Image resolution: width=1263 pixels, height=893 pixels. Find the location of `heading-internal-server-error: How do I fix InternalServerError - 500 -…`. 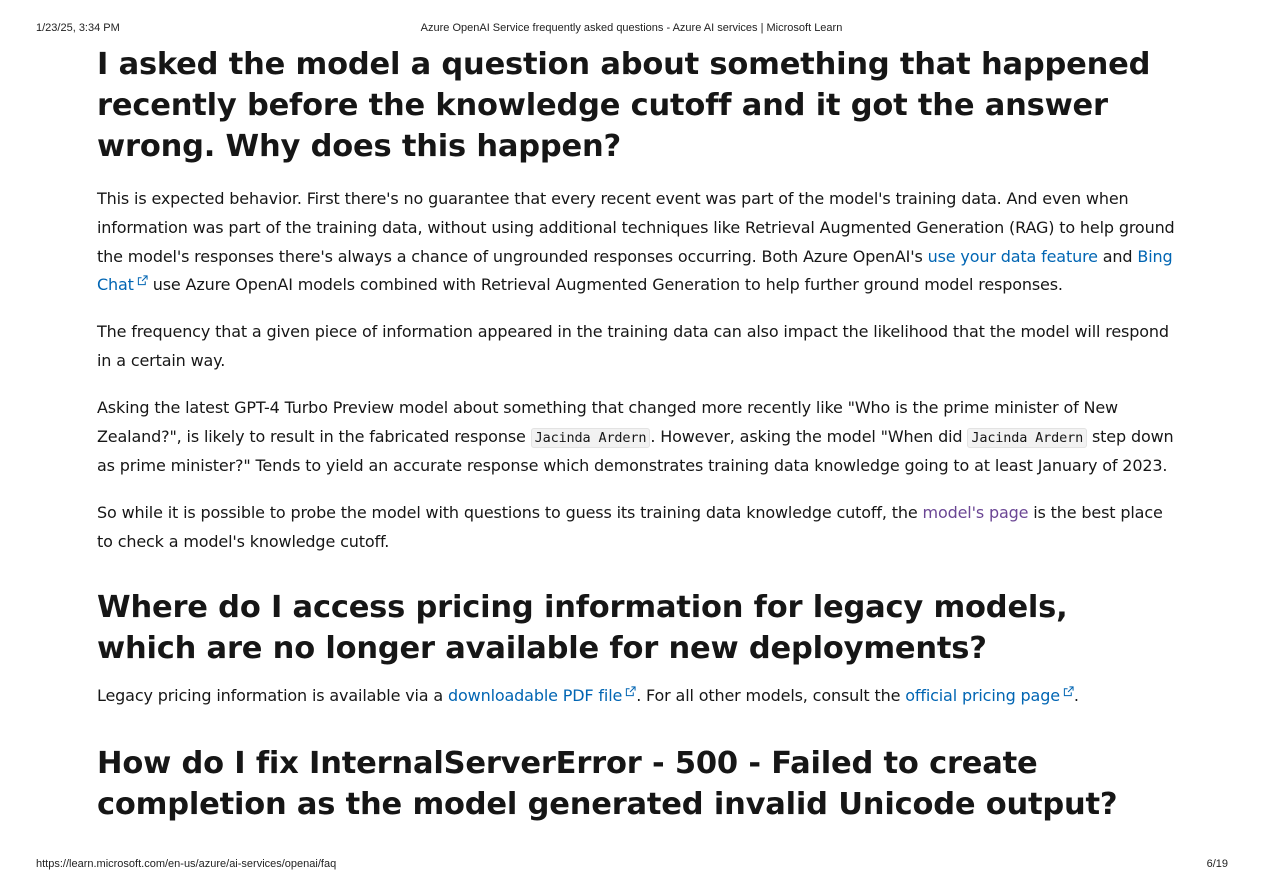

heading-internal-server-error: How do I fix InternalServerError - 500 -… is located at coordinates (607, 783).